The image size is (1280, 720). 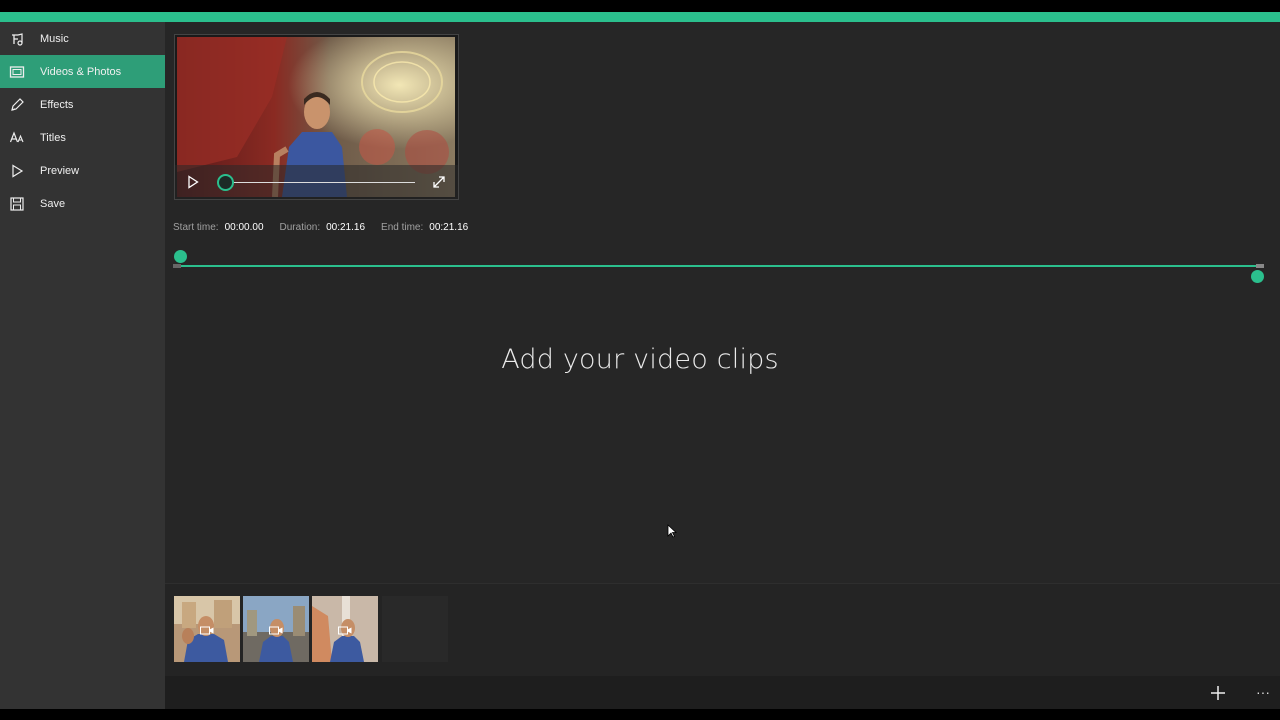 What do you see at coordinates (244, 227) in the screenshot?
I see `start-time-value: 00:00.00` at bounding box center [244, 227].